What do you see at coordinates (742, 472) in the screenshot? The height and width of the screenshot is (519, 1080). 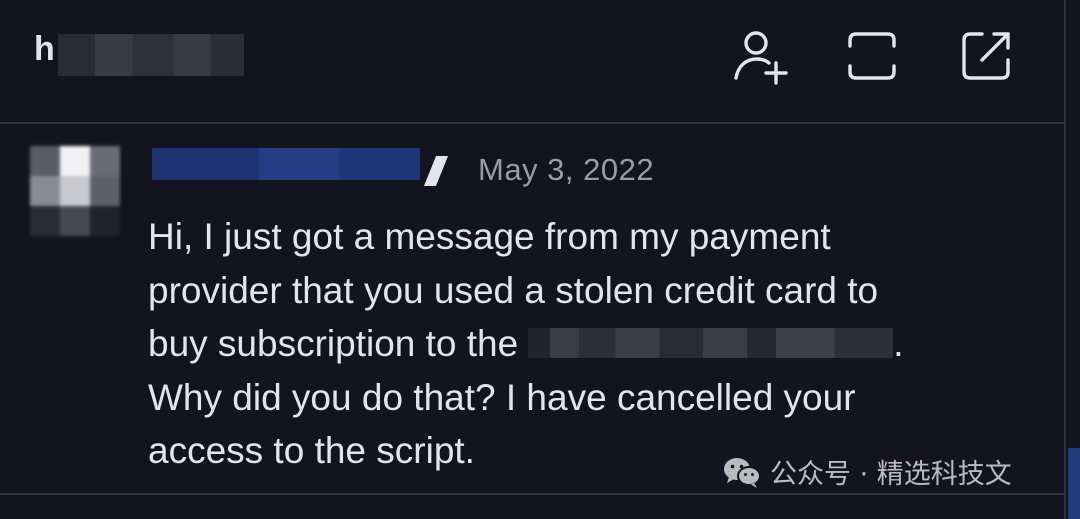 I see `wechat-icon` at bounding box center [742, 472].